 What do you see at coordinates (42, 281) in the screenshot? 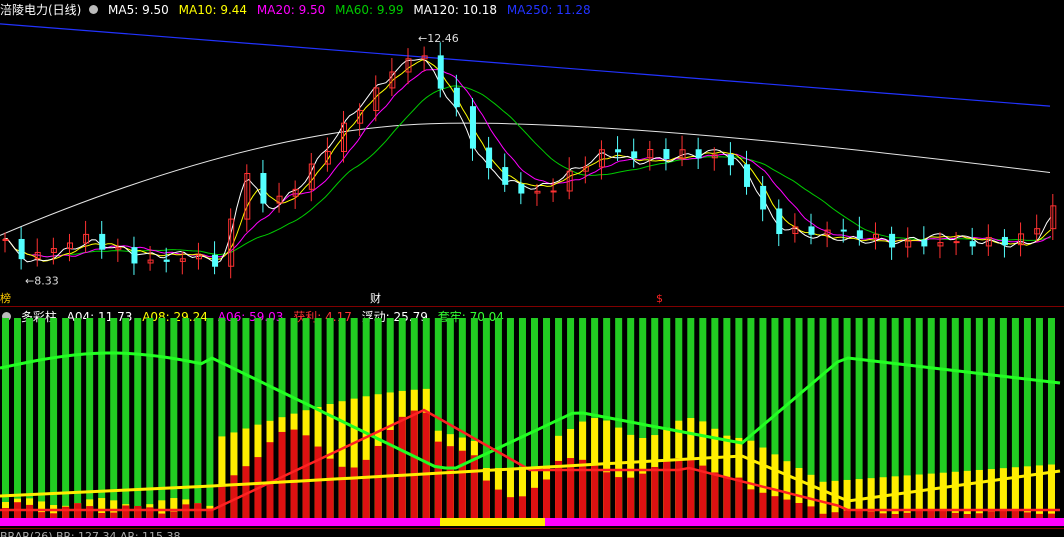
I see `low-price-label: ←8.33` at bounding box center [42, 281].